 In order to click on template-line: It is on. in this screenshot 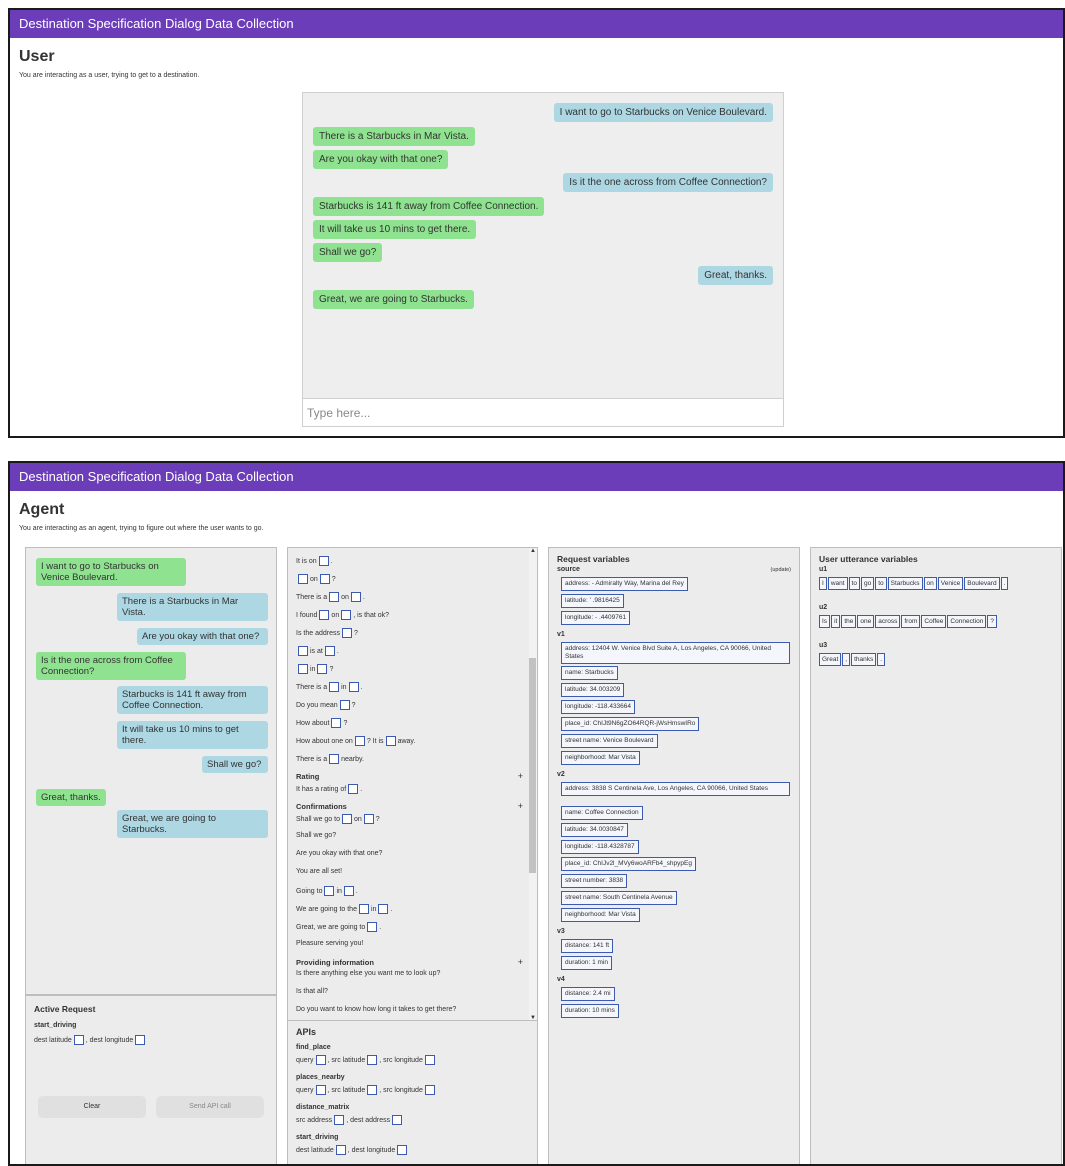, I will do `click(314, 561)`.